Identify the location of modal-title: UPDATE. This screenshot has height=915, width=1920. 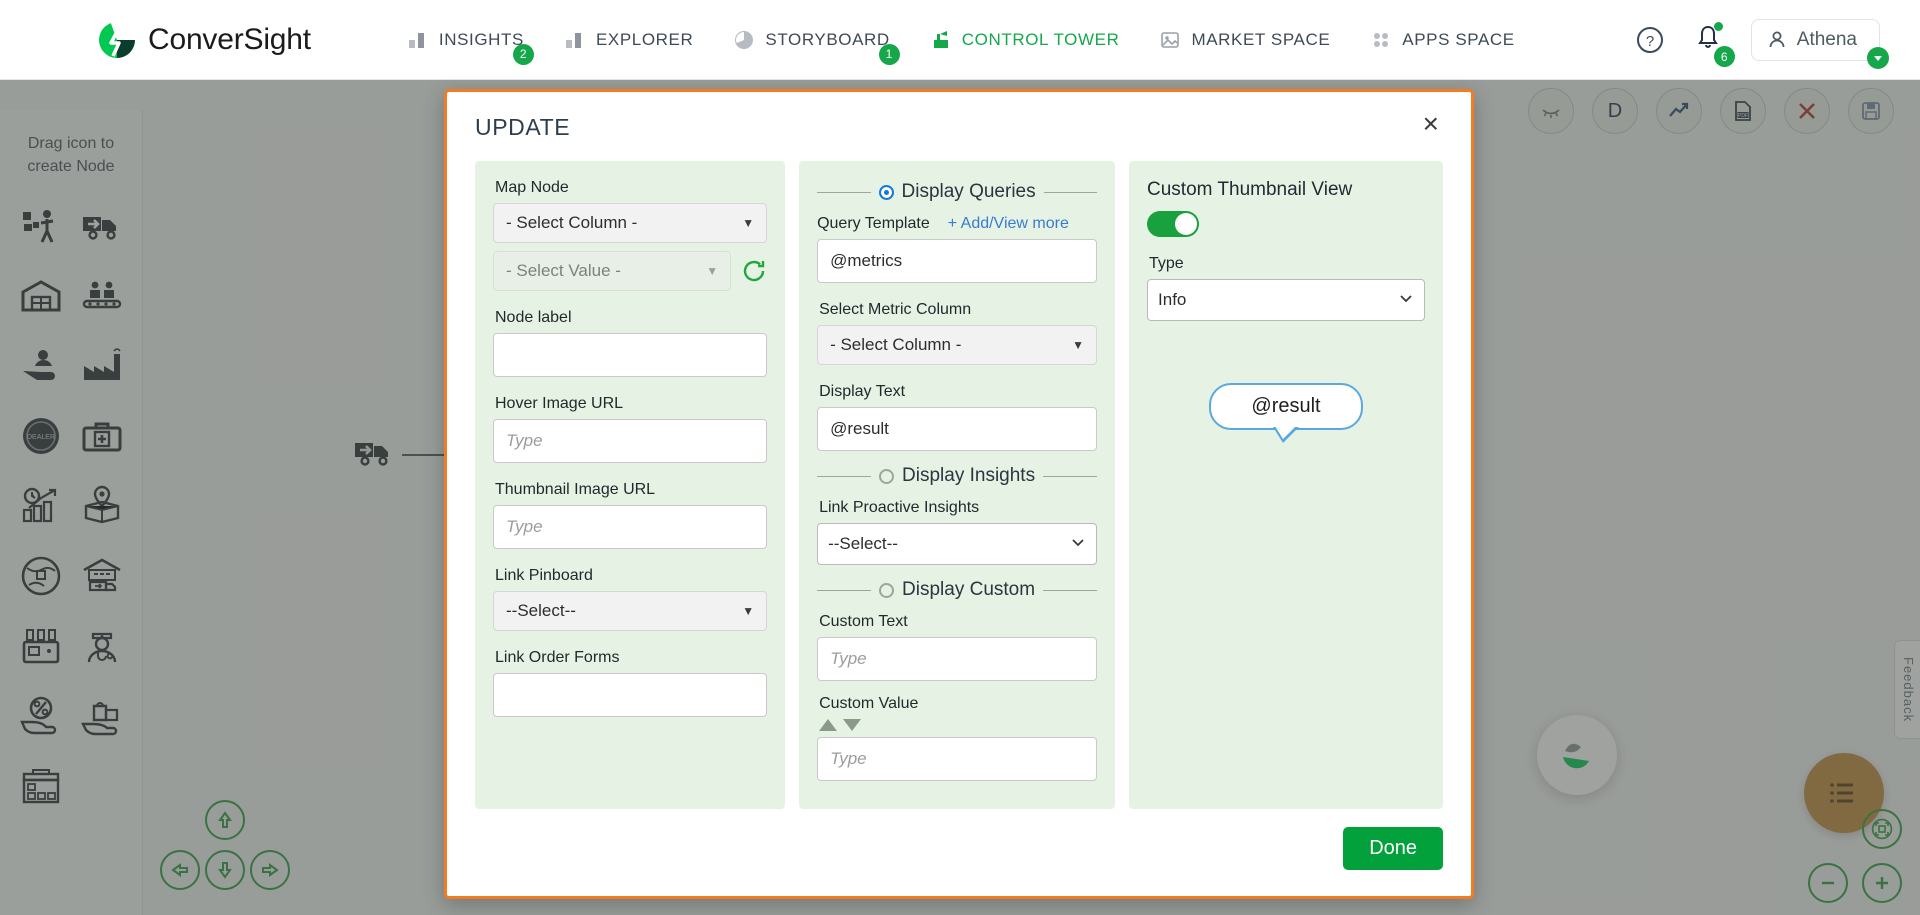
(523, 127).